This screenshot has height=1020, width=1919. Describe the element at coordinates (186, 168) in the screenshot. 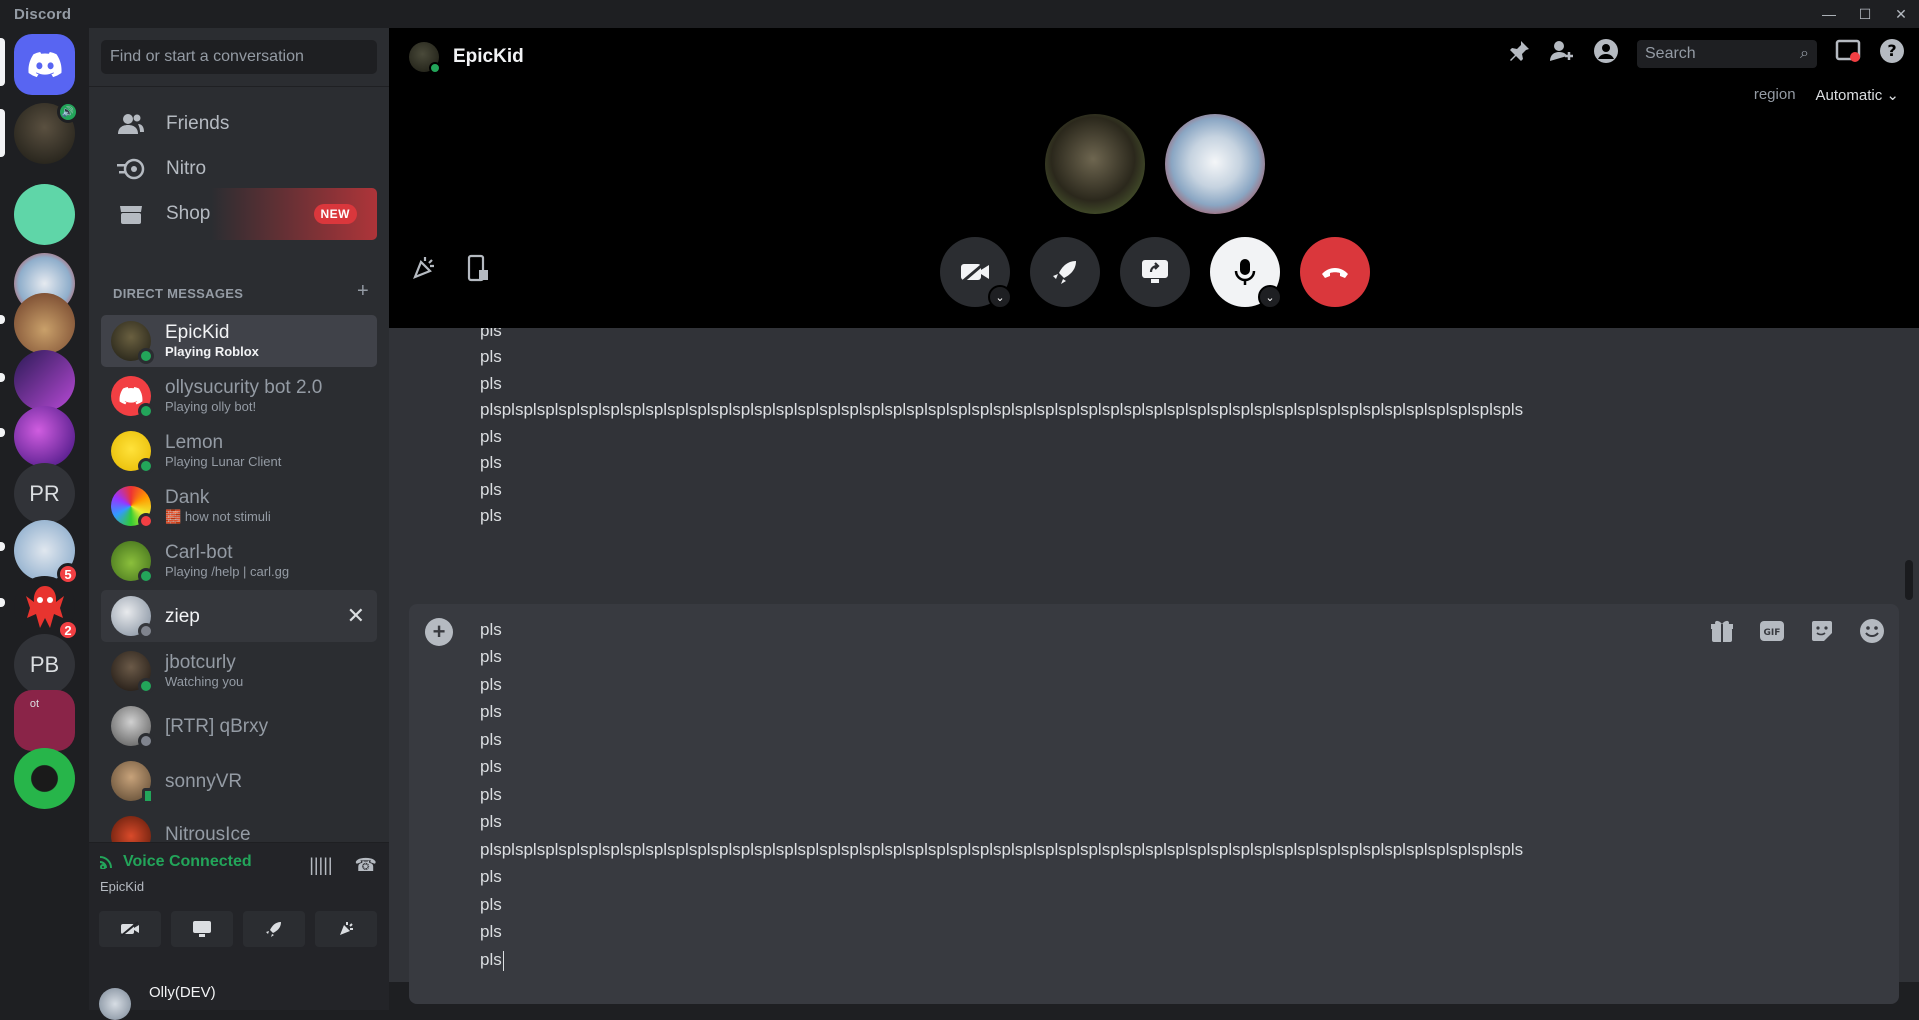

I see `nav-label: Nitro` at that location.